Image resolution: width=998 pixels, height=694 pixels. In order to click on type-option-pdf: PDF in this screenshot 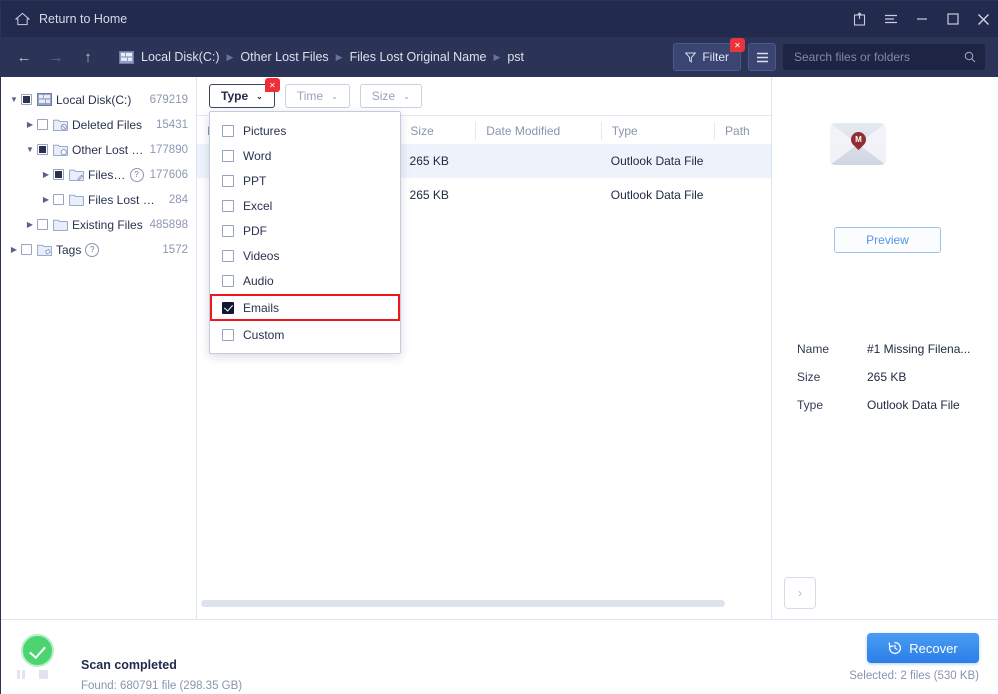, I will do `click(305, 230)`.